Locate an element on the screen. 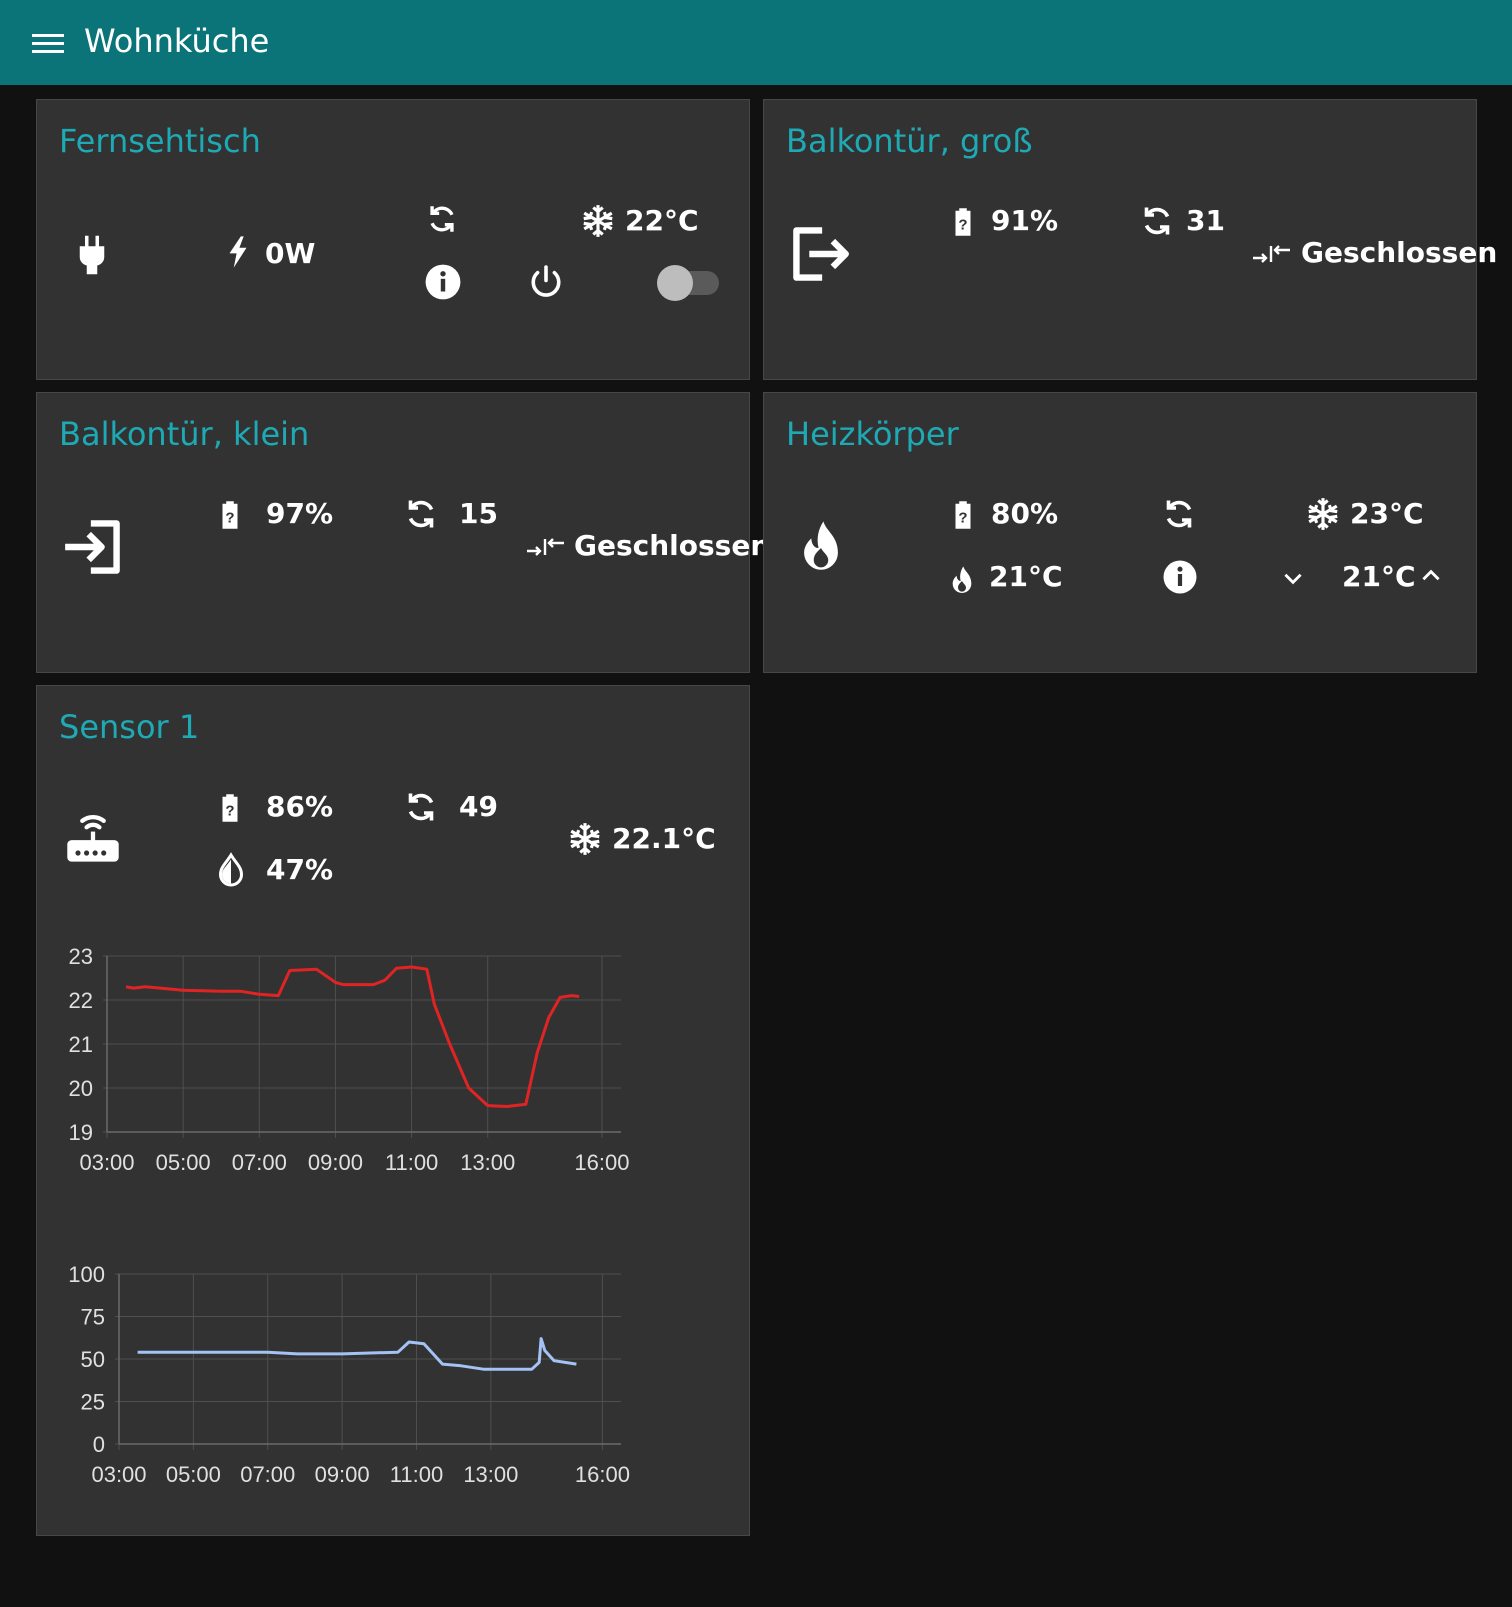 The image size is (1512, 1607). power-plug-icon is located at coordinates (92, 255).